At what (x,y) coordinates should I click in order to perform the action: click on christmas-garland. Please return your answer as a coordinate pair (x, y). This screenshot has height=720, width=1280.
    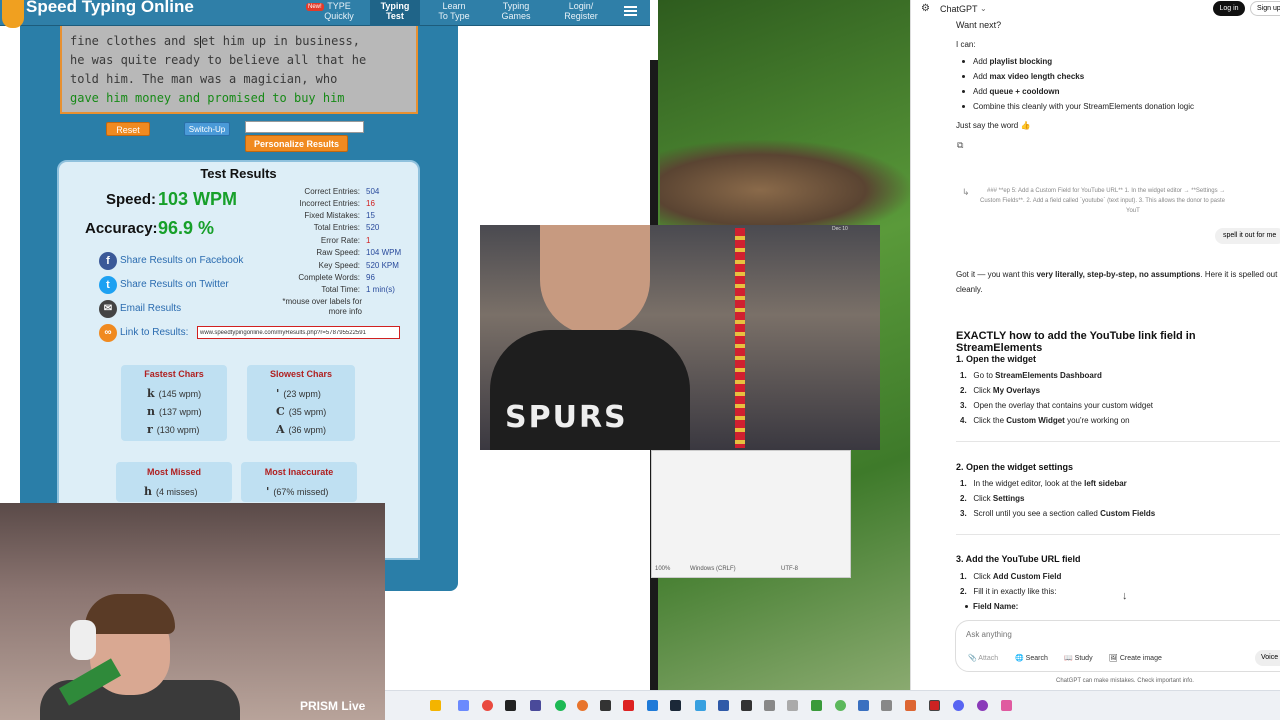
    Looking at the image, I should click on (740, 338).